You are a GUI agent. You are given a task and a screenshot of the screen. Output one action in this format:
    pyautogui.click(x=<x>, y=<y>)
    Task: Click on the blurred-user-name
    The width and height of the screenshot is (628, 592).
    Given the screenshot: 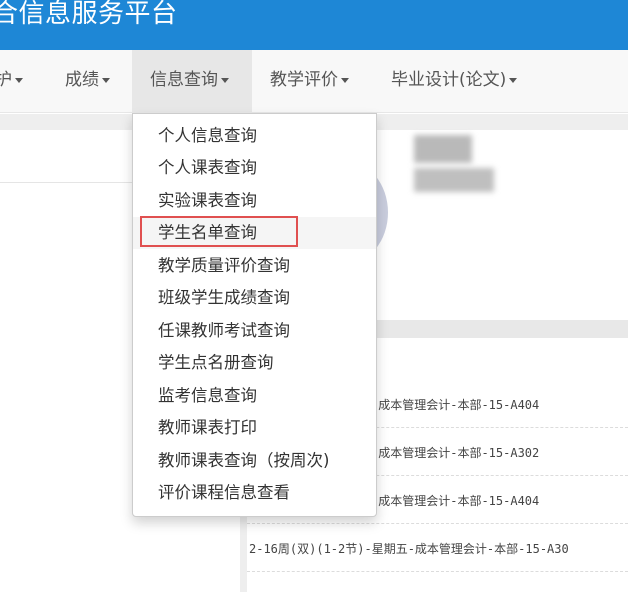 What is the action you would take?
    pyautogui.click(x=443, y=149)
    